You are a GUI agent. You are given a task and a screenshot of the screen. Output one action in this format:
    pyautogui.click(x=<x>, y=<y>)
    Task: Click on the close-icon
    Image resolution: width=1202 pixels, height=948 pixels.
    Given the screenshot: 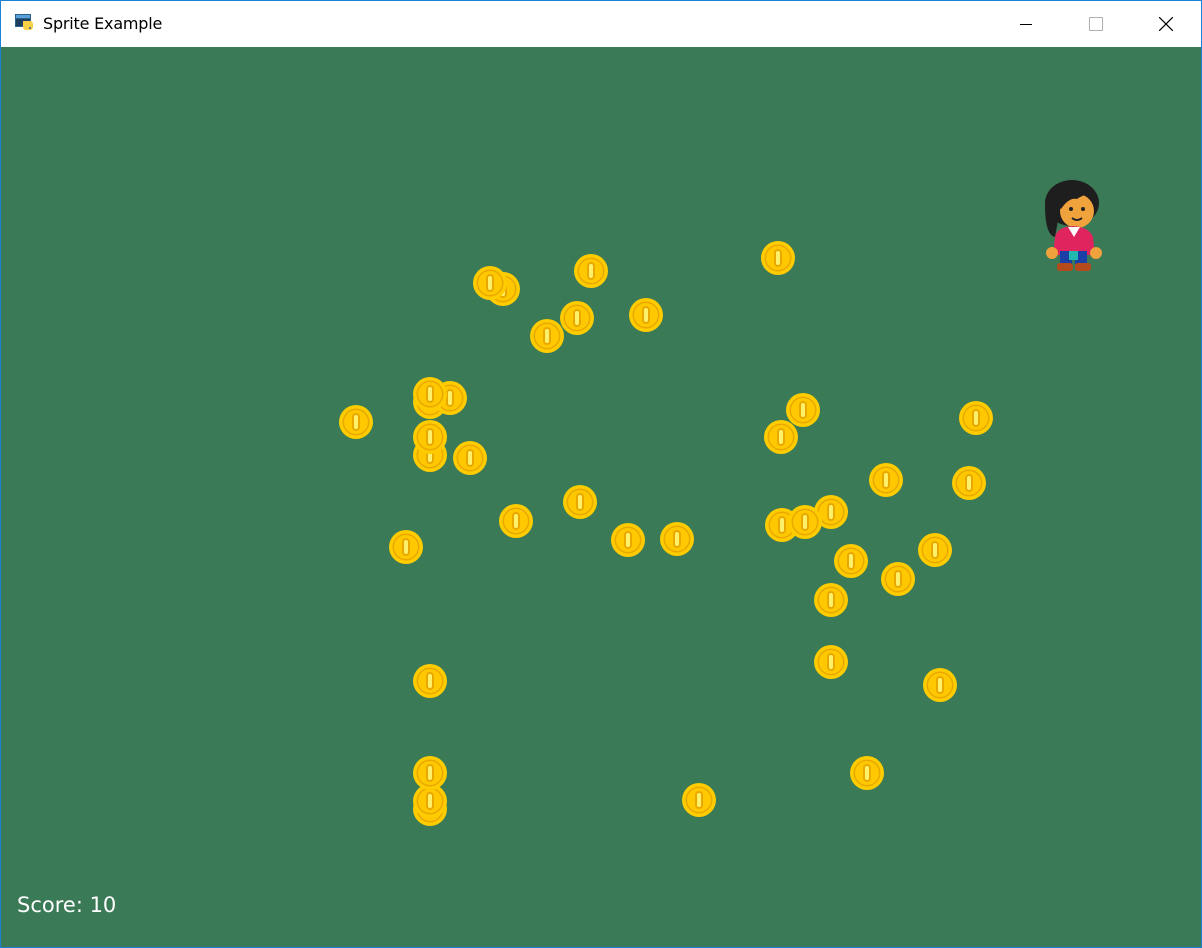 What is the action you would take?
    pyautogui.click(x=1166, y=24)
    